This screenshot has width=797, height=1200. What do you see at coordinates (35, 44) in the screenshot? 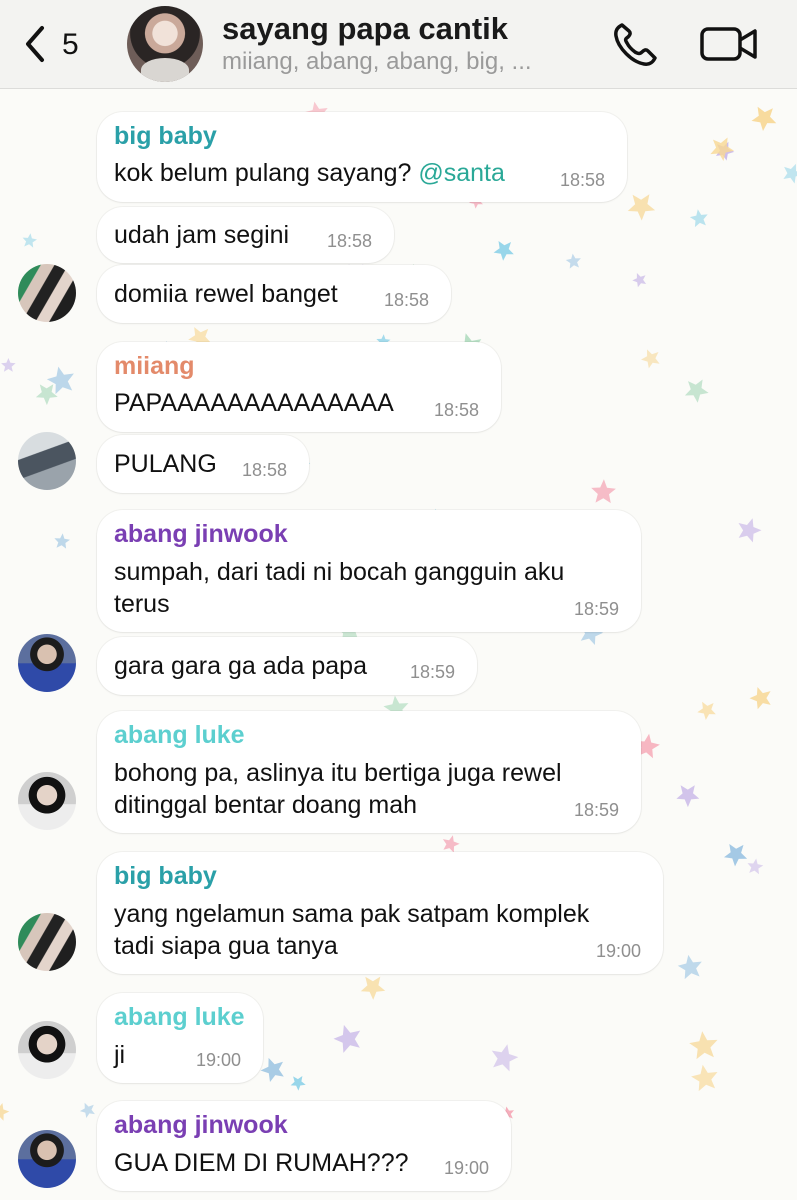
I see `chevron-left-icon` at bounding box center [35, 44].